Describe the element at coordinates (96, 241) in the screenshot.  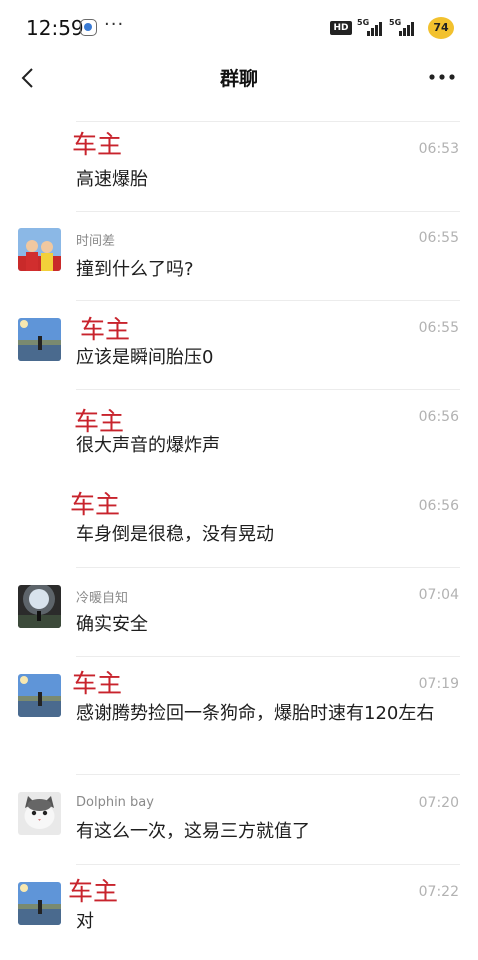
I see `sender-name: 时间差` at that location.